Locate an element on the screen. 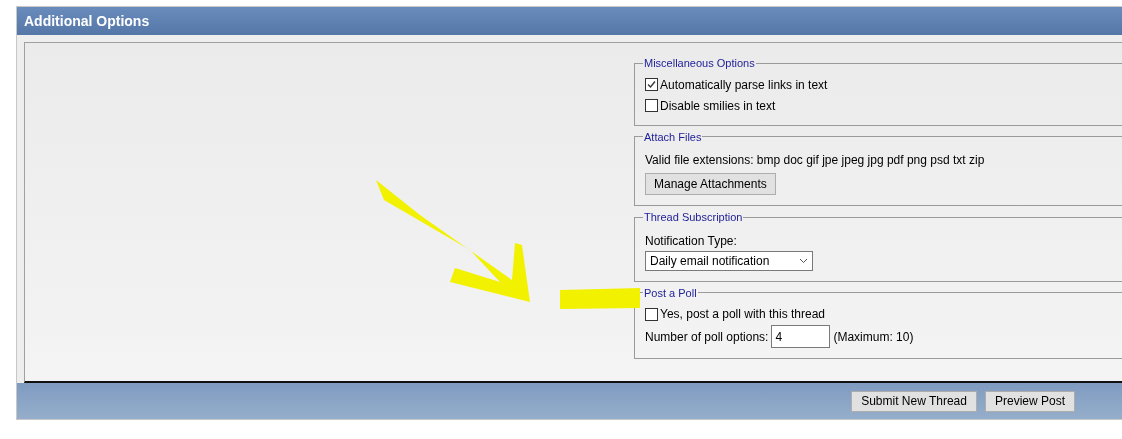 The height and width of the screenshot is (439, 1122). manage-attachments-button: Manage Attachments is located at coordinates (710, 184).